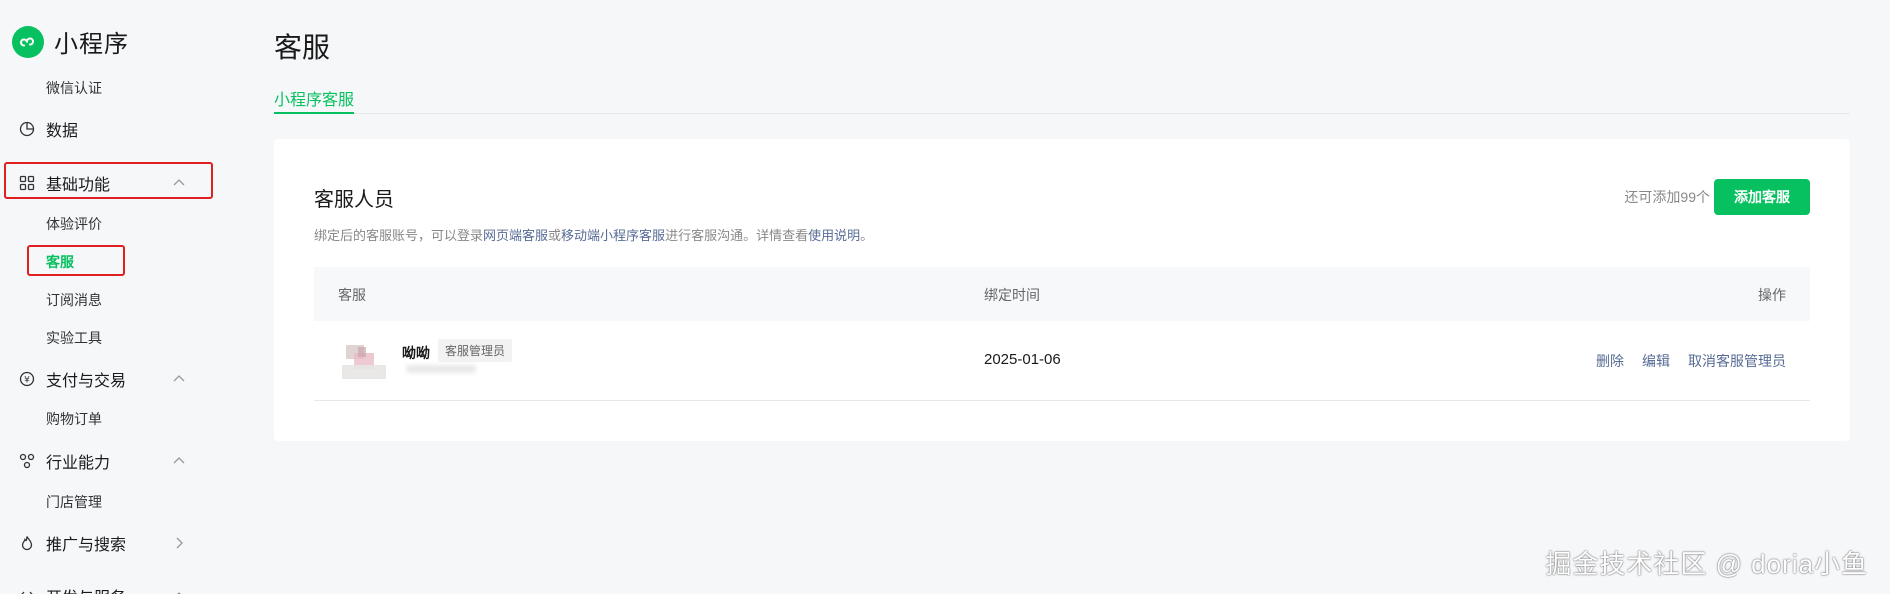 The image size is (1890, 594). I want to click on revoke-admin-button: 取消客服管理员, so click(1737, 361).